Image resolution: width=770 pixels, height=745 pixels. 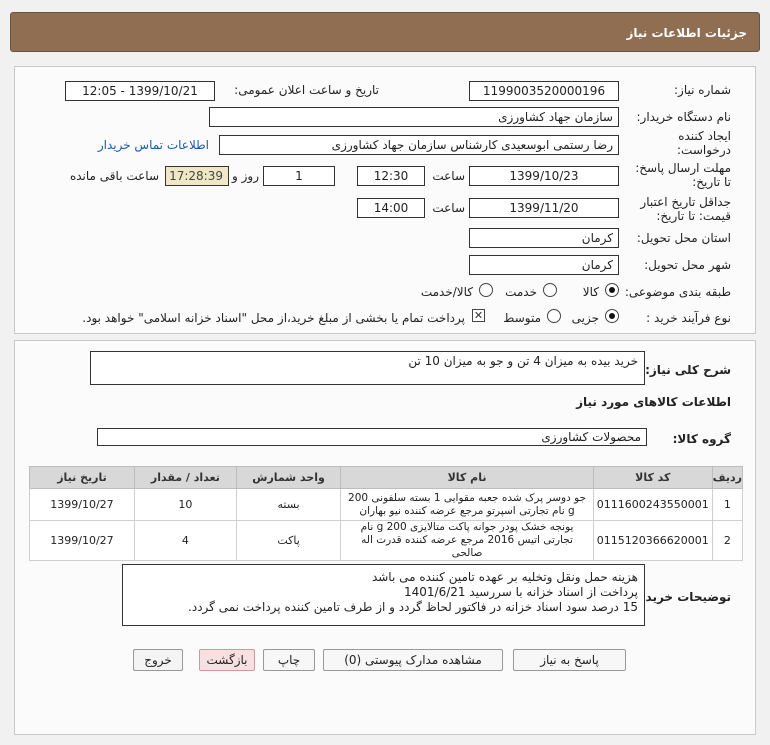 I want to click on remaining-label: ساعت باقی مانده, so click(x=114, y=176).